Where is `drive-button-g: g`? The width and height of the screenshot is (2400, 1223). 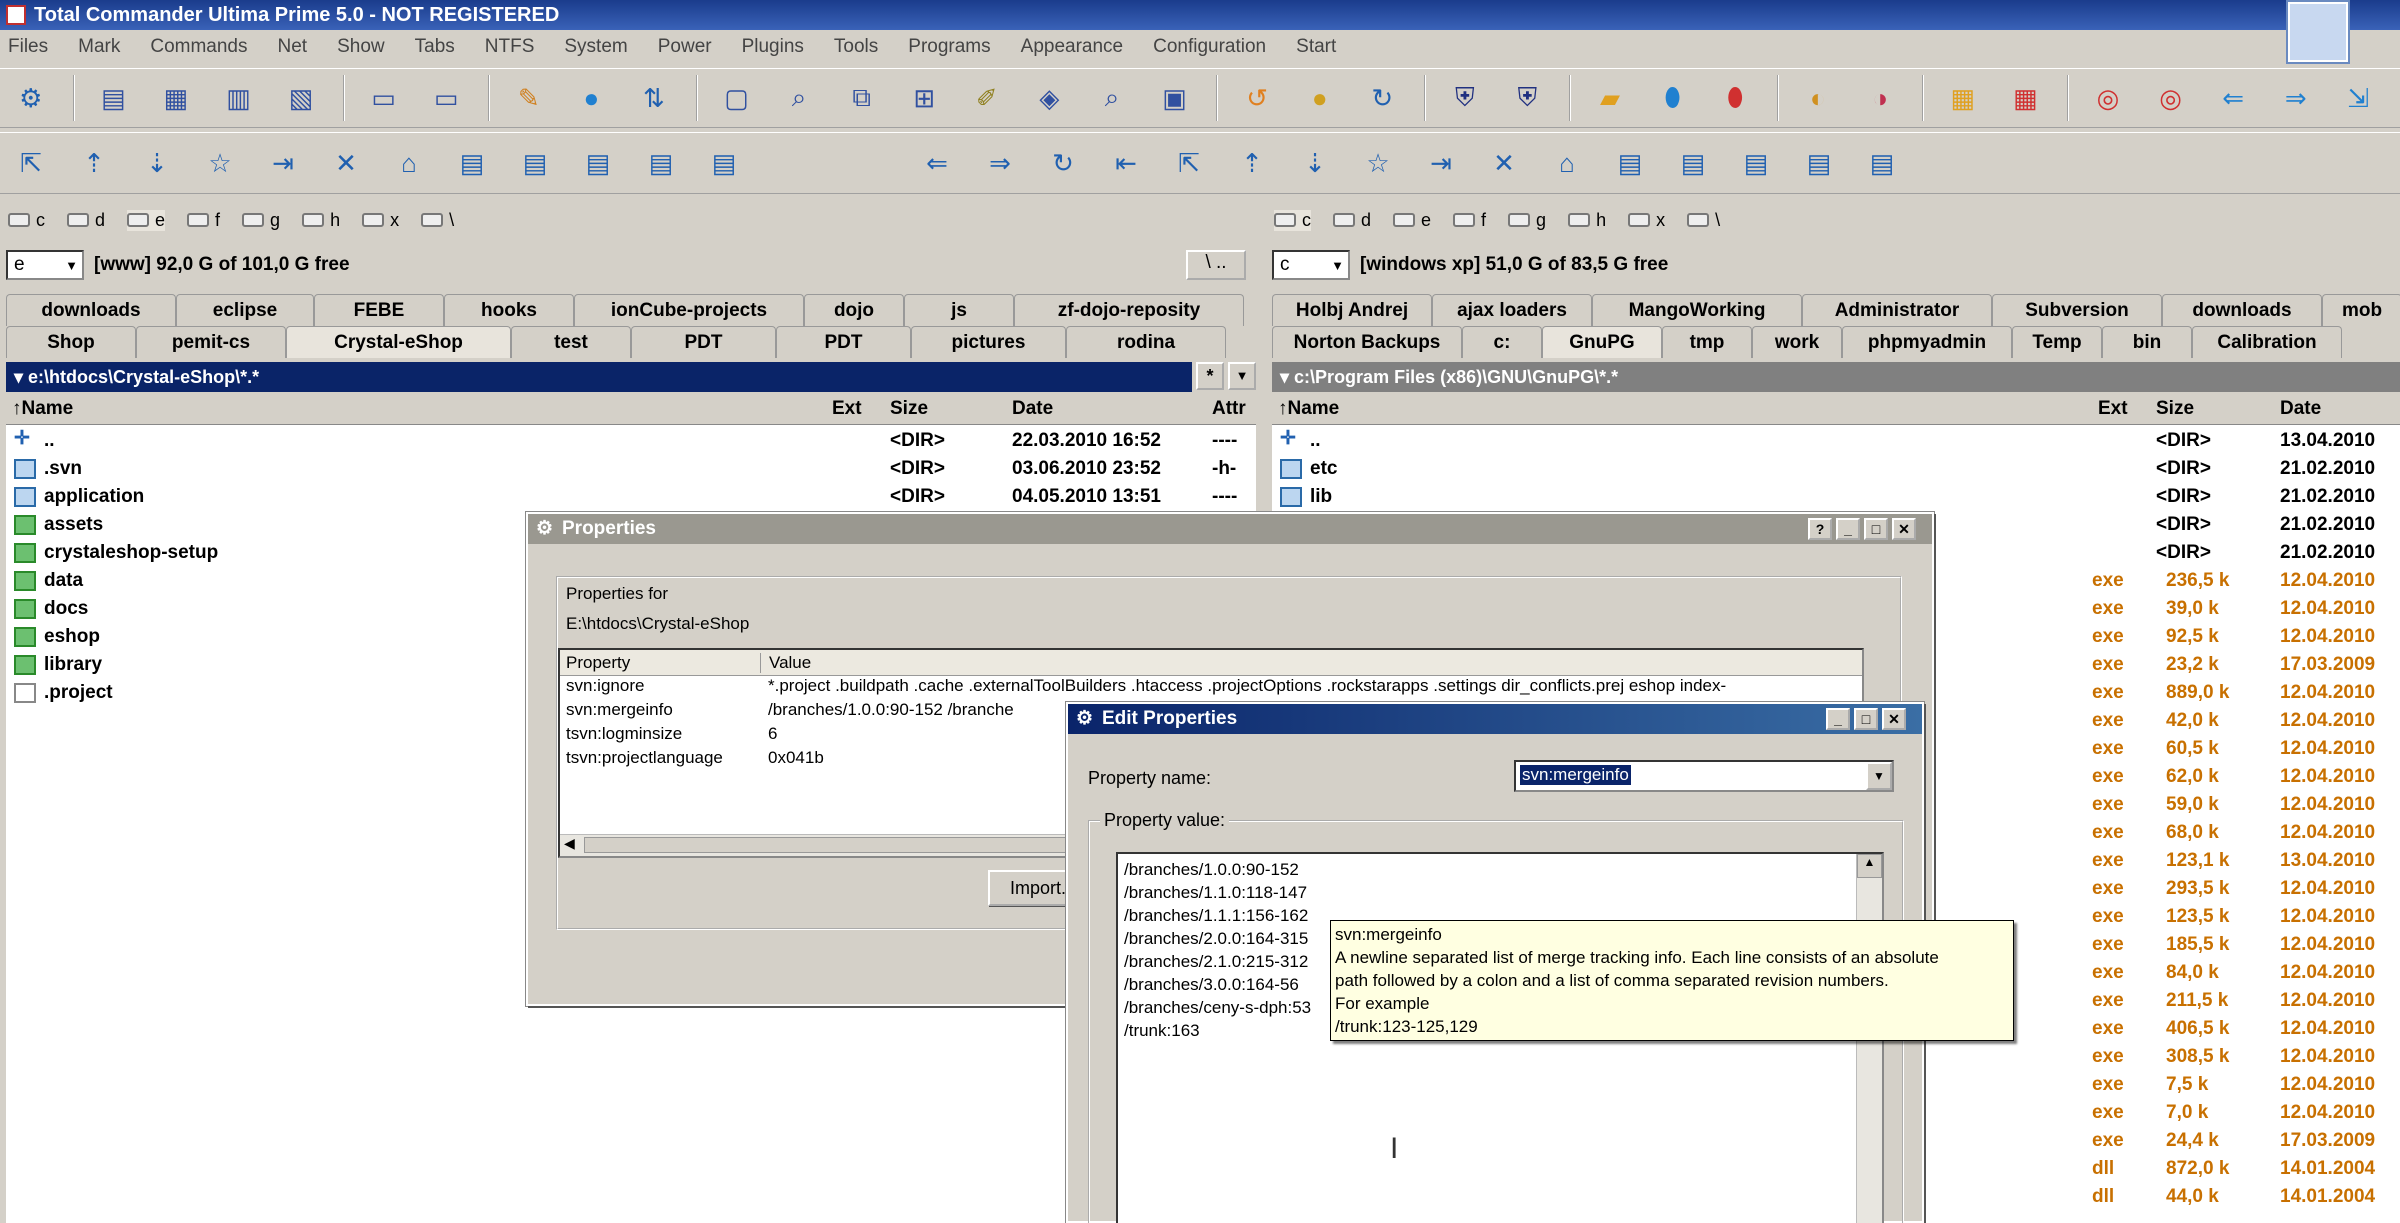 drive-button-g: g is located at coordinates (261, 220).